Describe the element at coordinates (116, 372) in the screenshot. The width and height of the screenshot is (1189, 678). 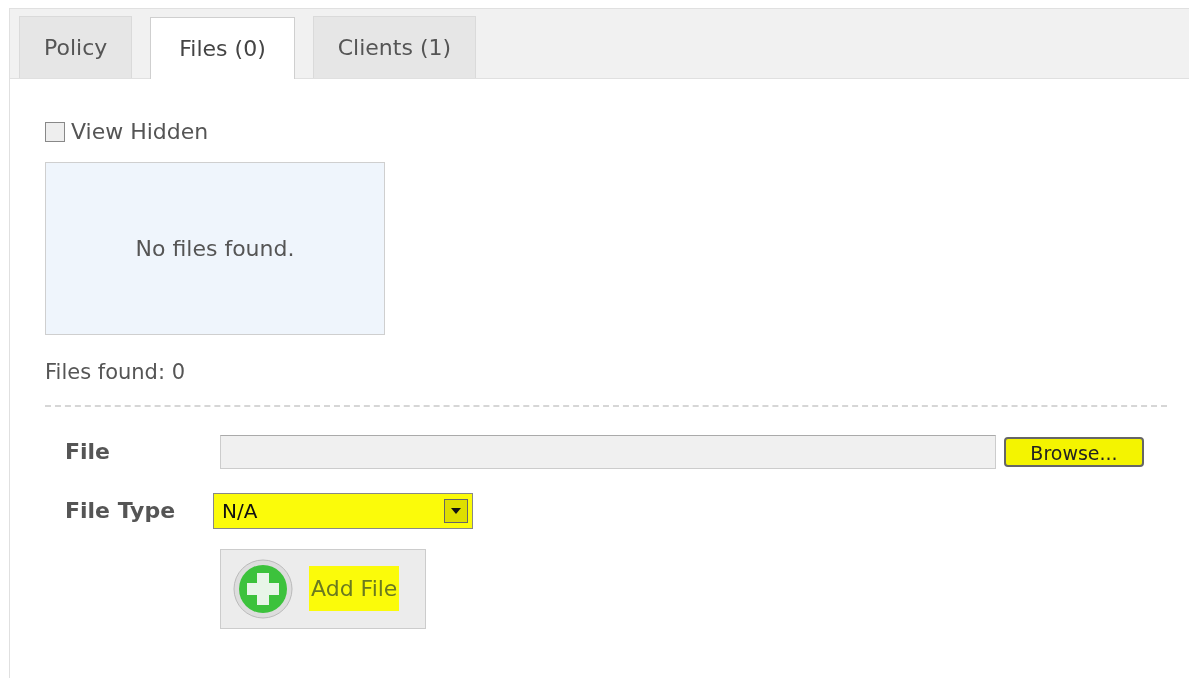
I see `files-found-count: Files found: 0` at that location.